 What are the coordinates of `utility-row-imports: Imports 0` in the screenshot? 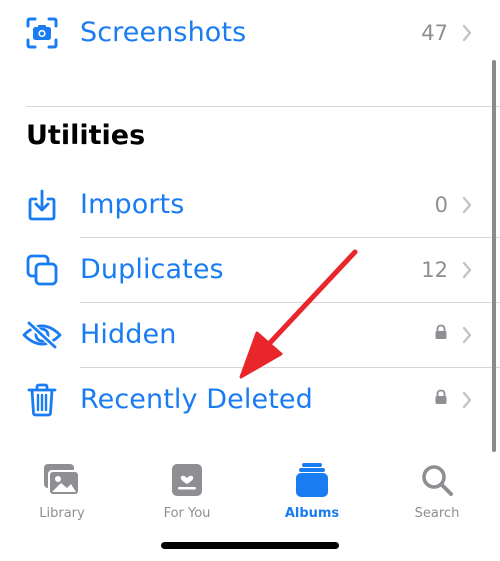 It's located at (250, 204).